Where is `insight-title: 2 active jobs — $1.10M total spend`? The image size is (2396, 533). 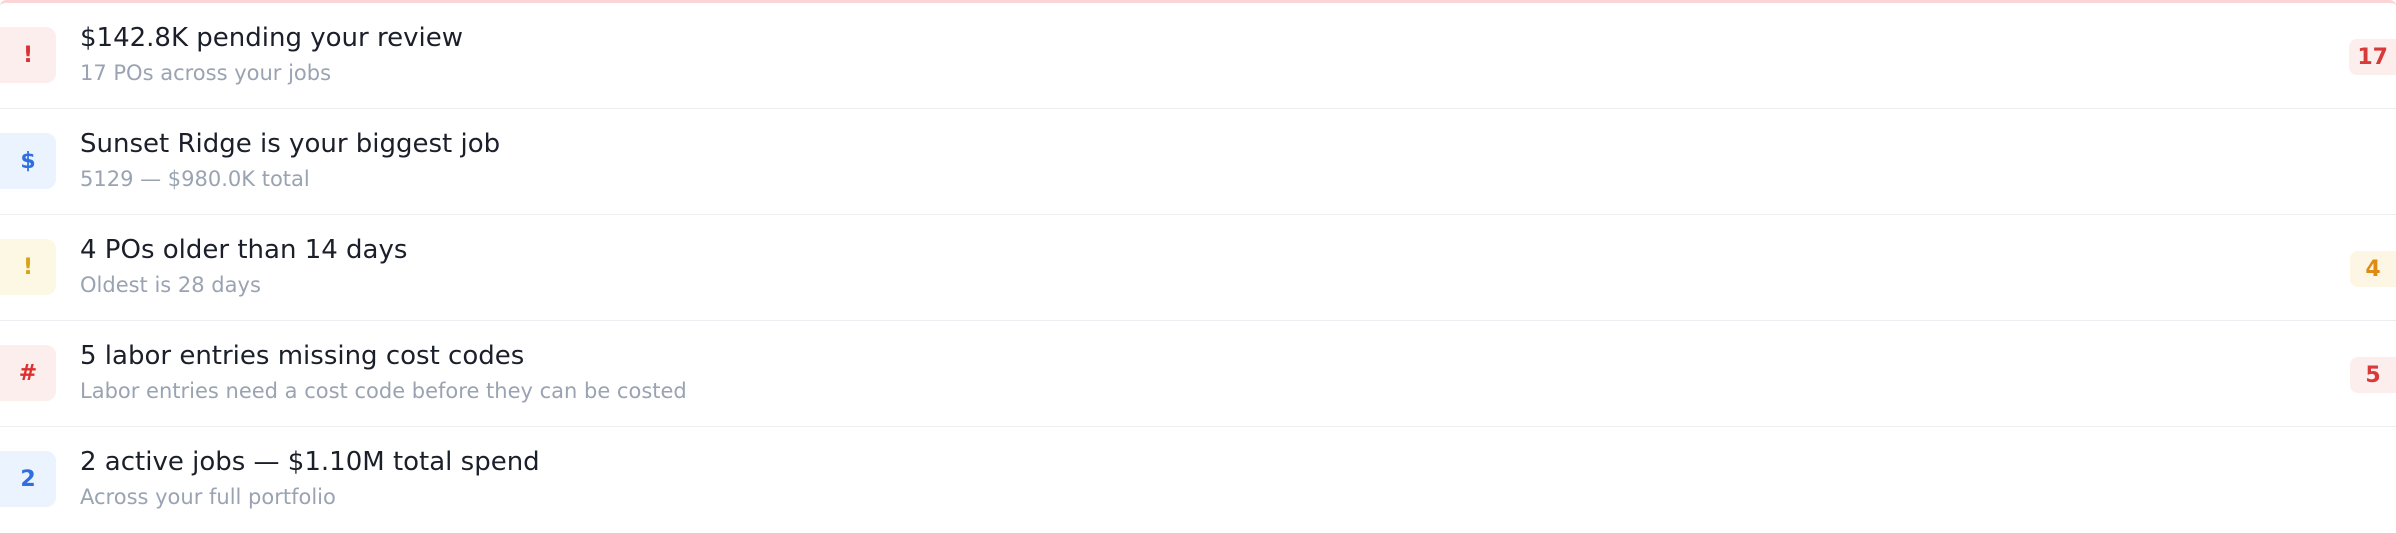 insight-title: 2 active jobs — $1.10M total spend is located at coordinates (310, 462).